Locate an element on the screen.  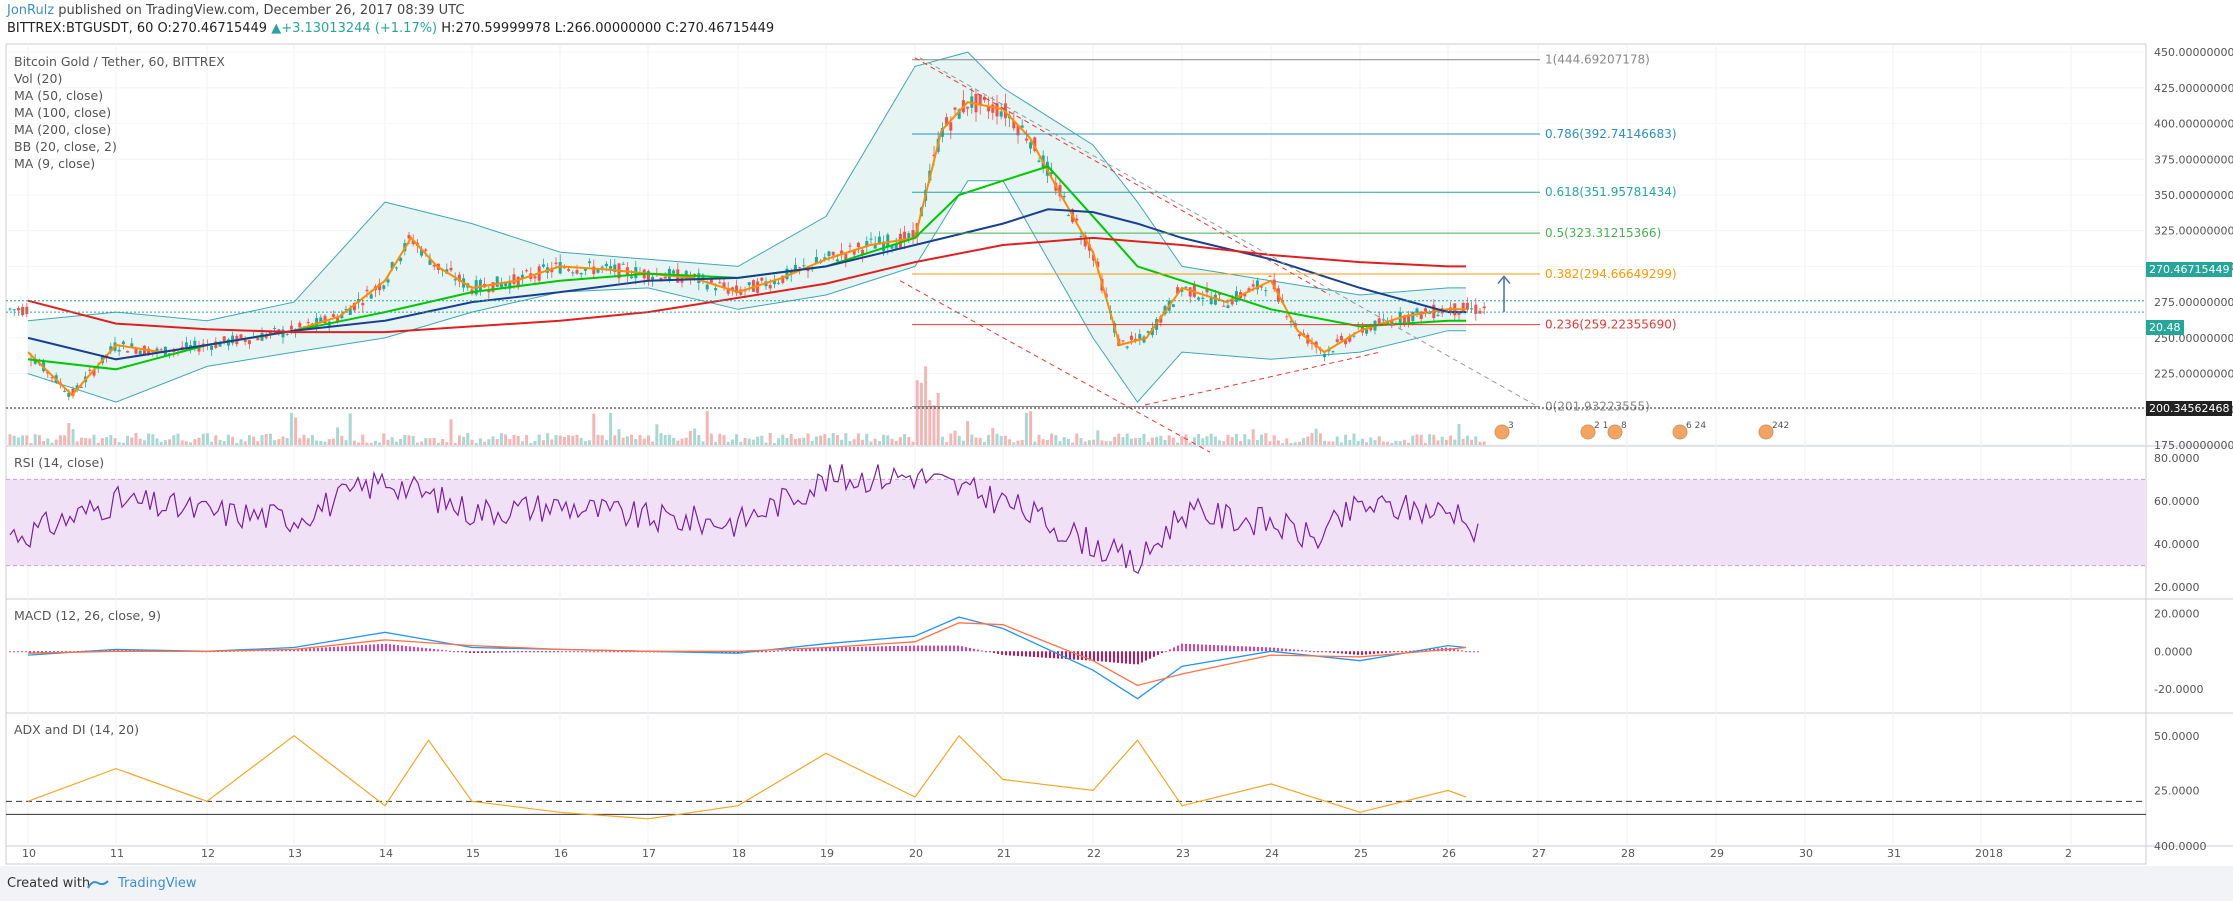
macd-signal-line is located at coordinates (747, 654).